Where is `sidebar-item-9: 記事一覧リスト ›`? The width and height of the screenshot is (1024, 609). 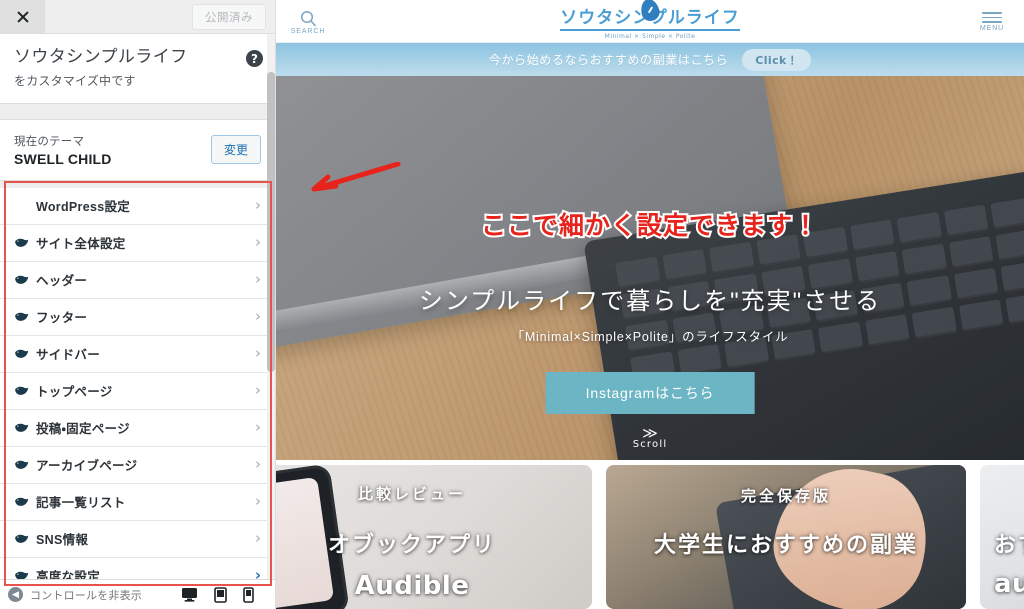
sidebar-item-9: 記事一覧リスト › is located at coordinates (137, 502).